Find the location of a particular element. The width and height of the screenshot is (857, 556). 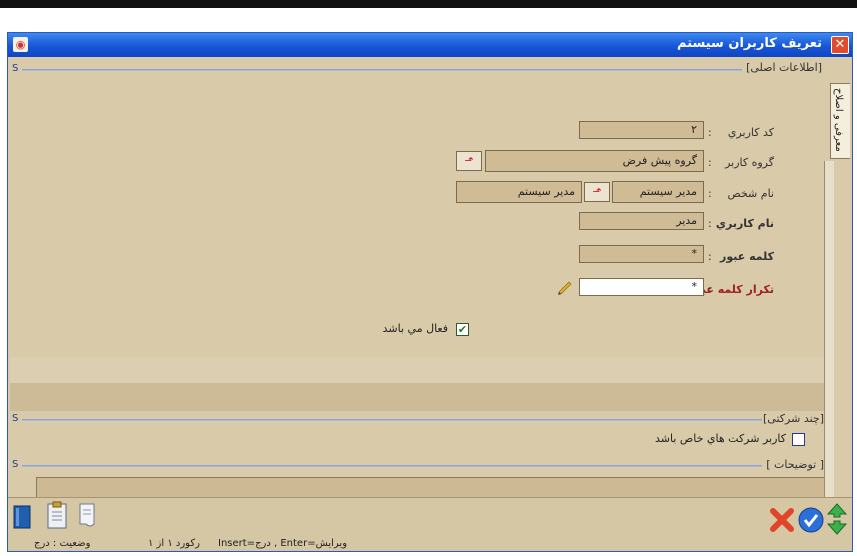

active-checkbox: ✔ is located at coordinates (462, 329).